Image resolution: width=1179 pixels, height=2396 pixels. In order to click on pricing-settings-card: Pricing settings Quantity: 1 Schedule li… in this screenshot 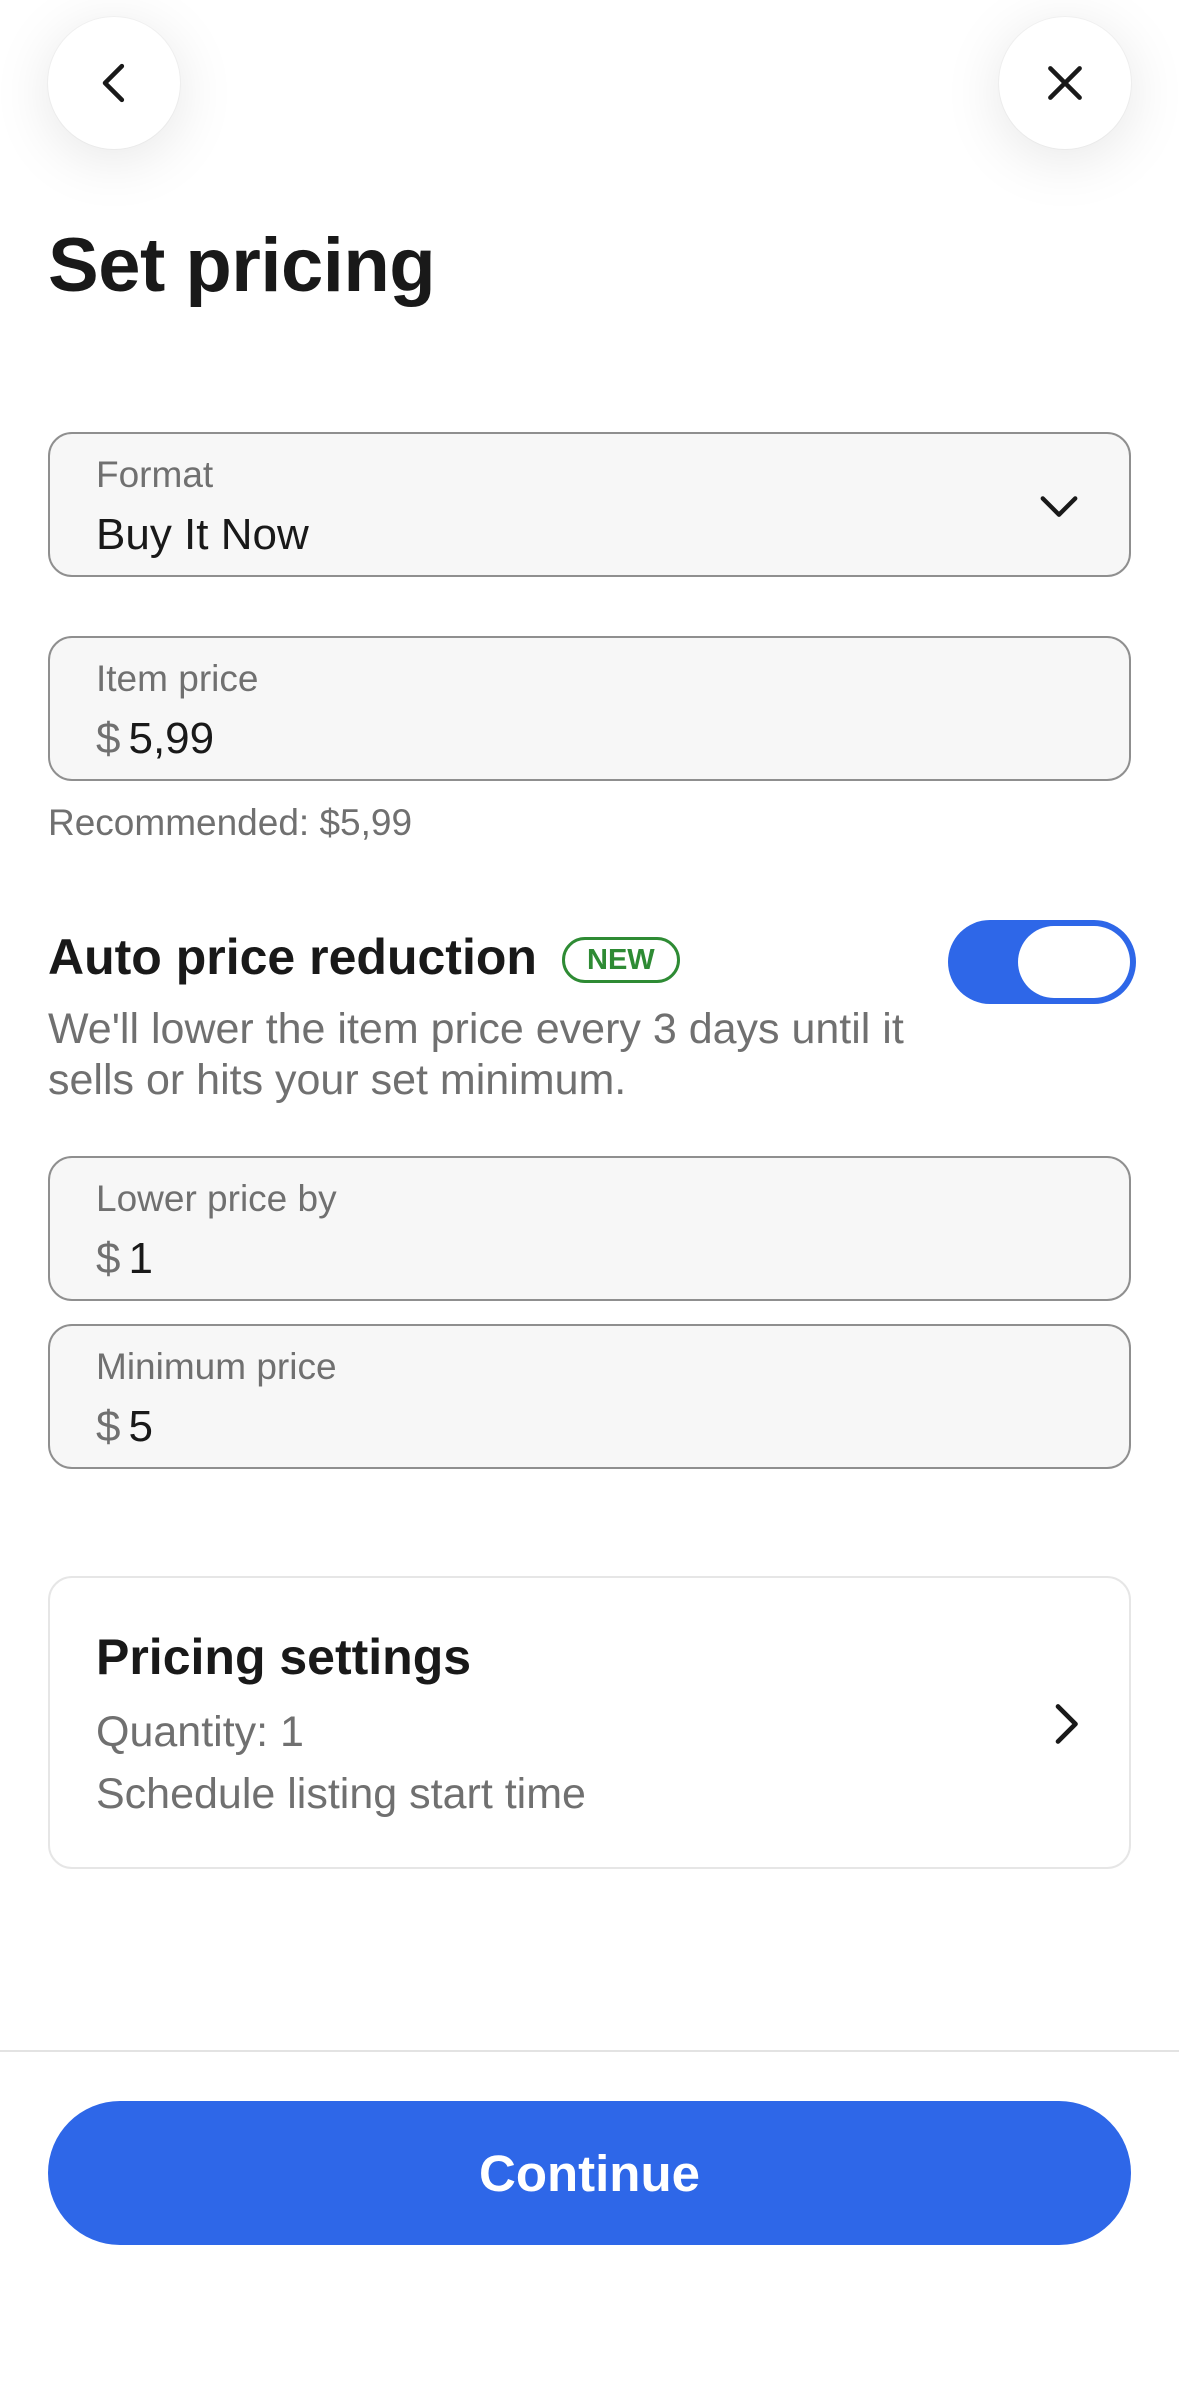, I will do `click(589, 1722)`.